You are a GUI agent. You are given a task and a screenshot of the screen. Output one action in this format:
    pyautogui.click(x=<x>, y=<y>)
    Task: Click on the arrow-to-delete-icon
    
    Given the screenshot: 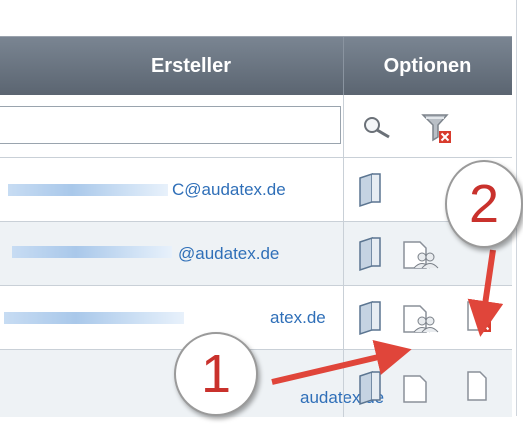 What is the action you would take?
    pyautogui.click(x=485, y=293)
    